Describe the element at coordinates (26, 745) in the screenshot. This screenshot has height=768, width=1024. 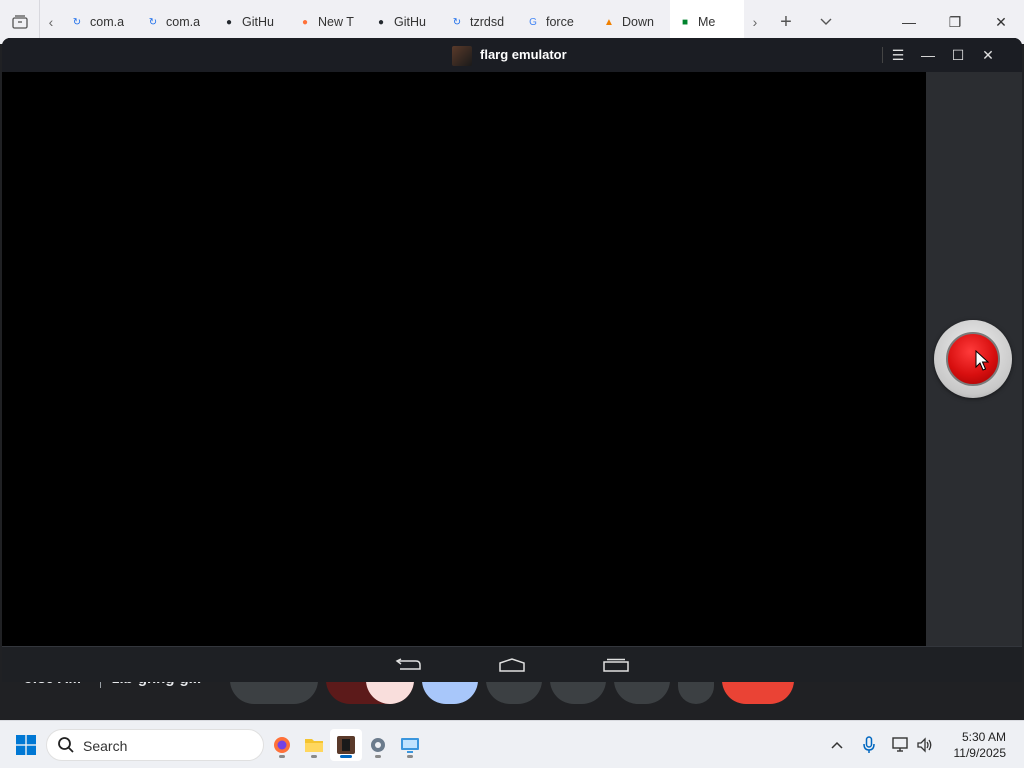
I see `windows-start-icon` at that location.